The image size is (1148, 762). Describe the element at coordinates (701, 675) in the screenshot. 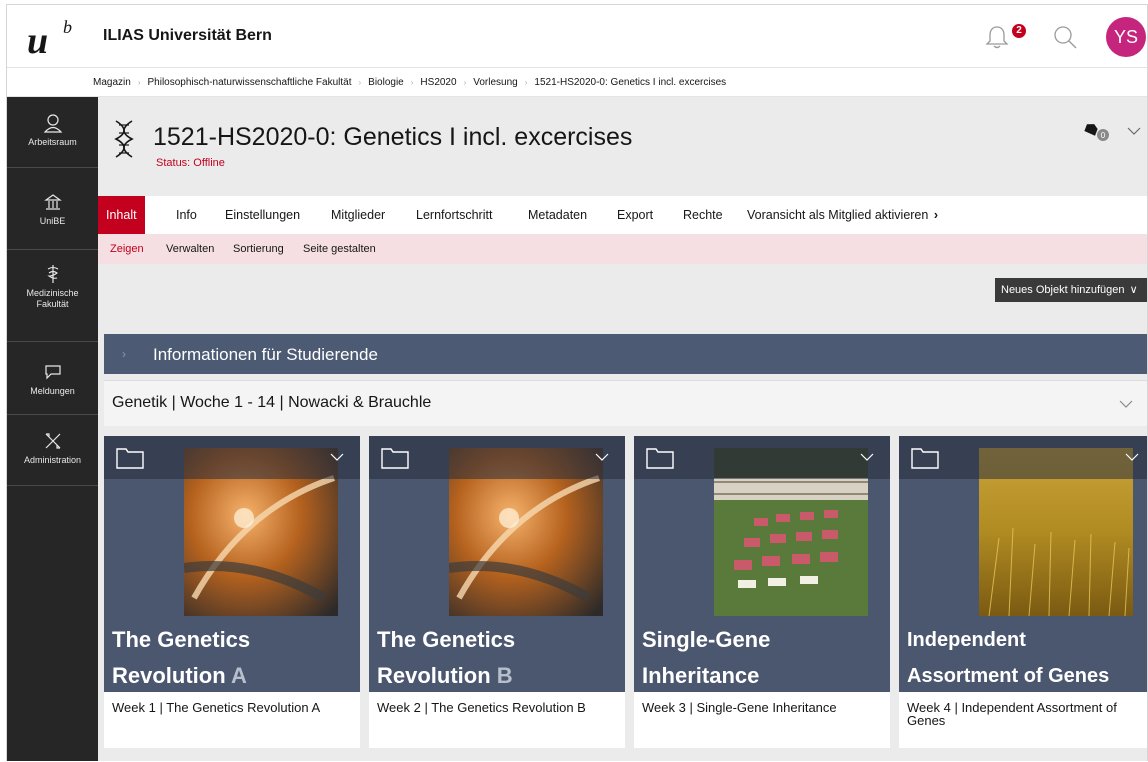

I see `tile-title-line2: Inheritance` at that location.